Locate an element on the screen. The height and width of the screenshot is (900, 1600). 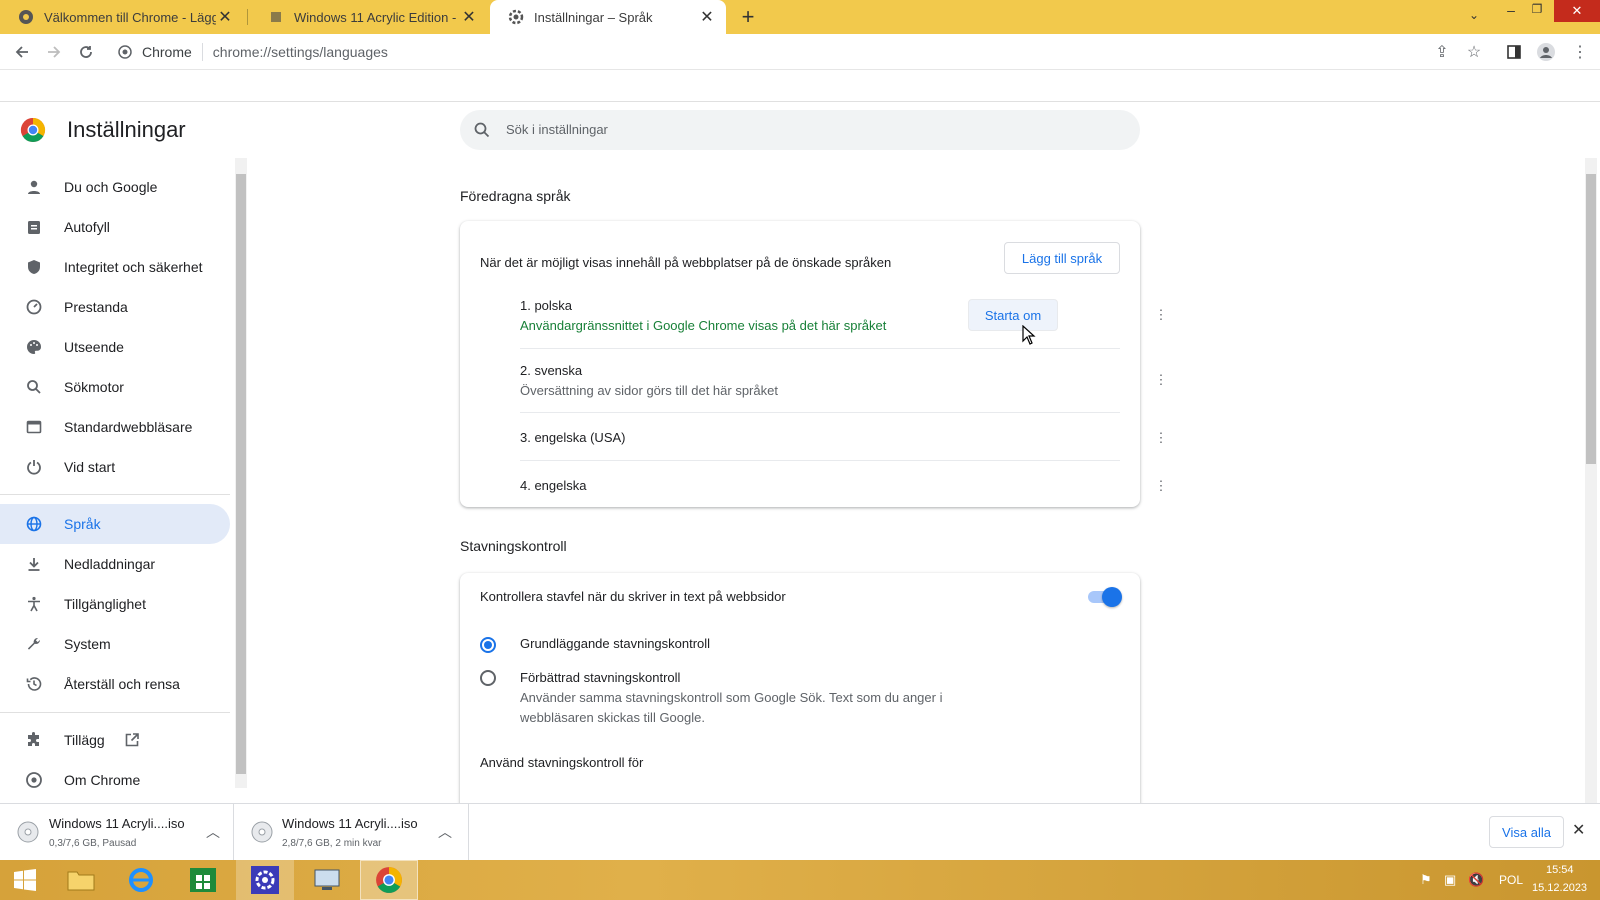
tab-windows11: Windows 11 Acrylic Edition - Cr ✕ is located at coordinates (369, 17).